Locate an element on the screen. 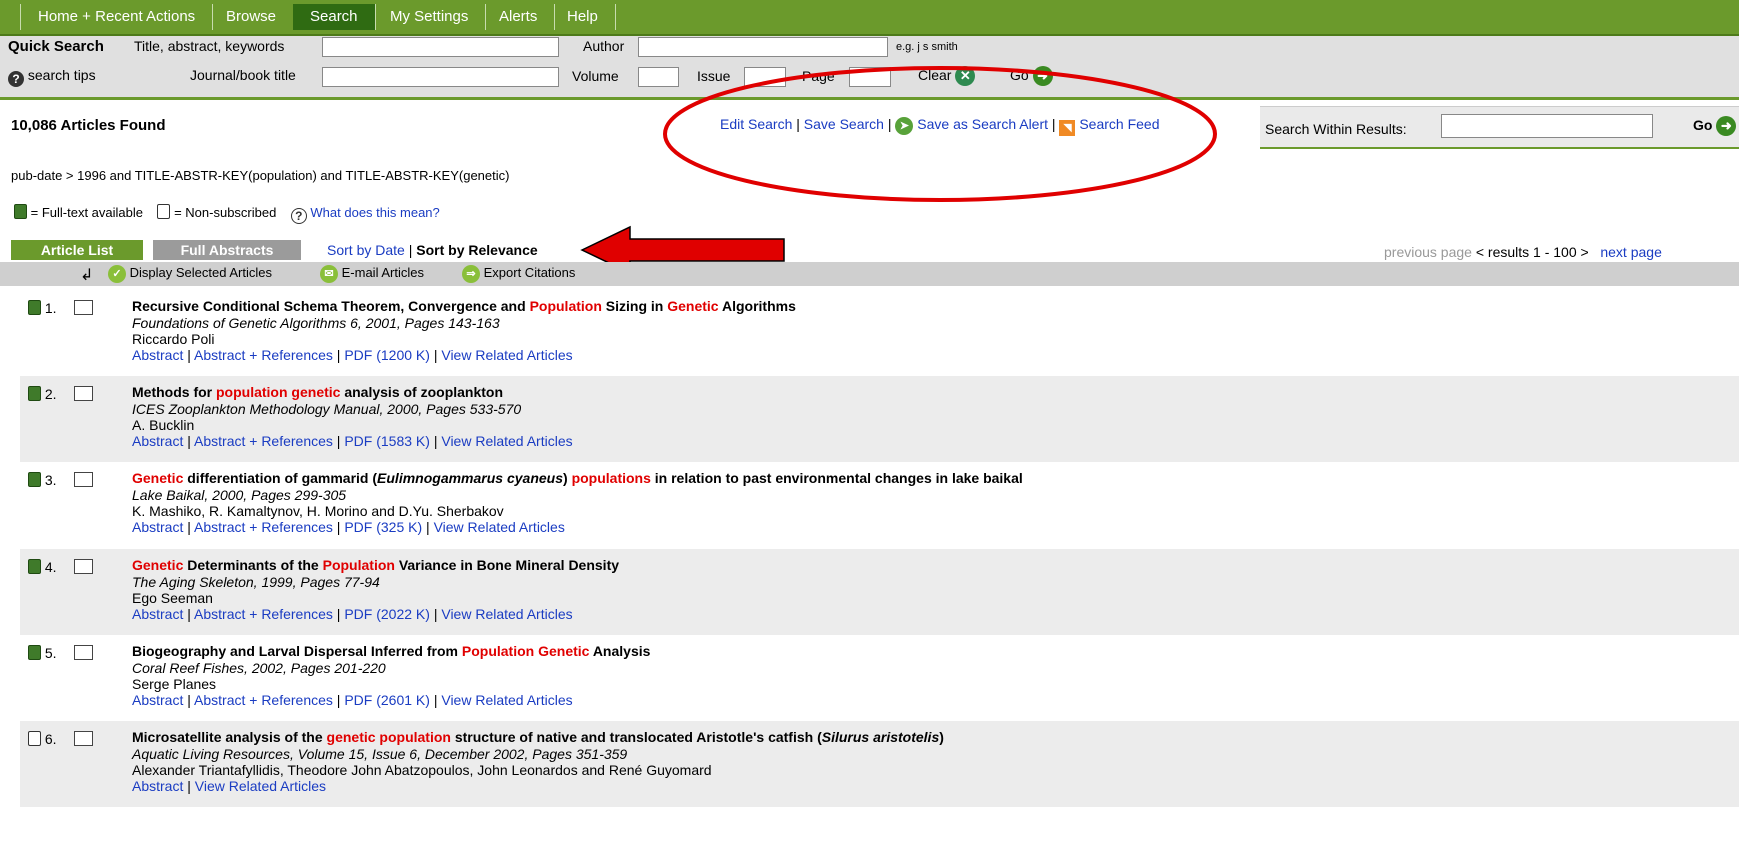 This screenshot has width=1739, height=860. author-input is located at coordinates (763, 47).